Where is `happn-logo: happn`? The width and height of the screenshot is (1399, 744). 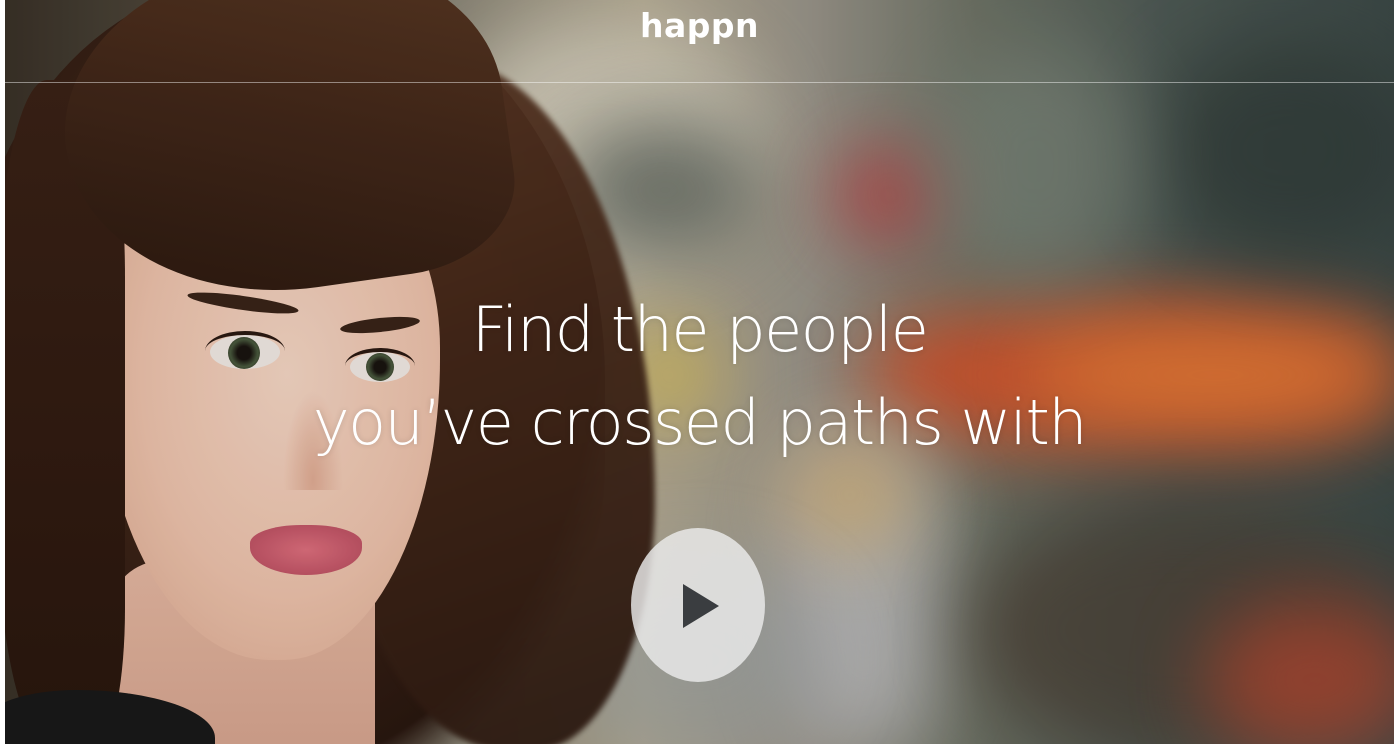
happn-logo: happn is located at coordinates (699, 25).